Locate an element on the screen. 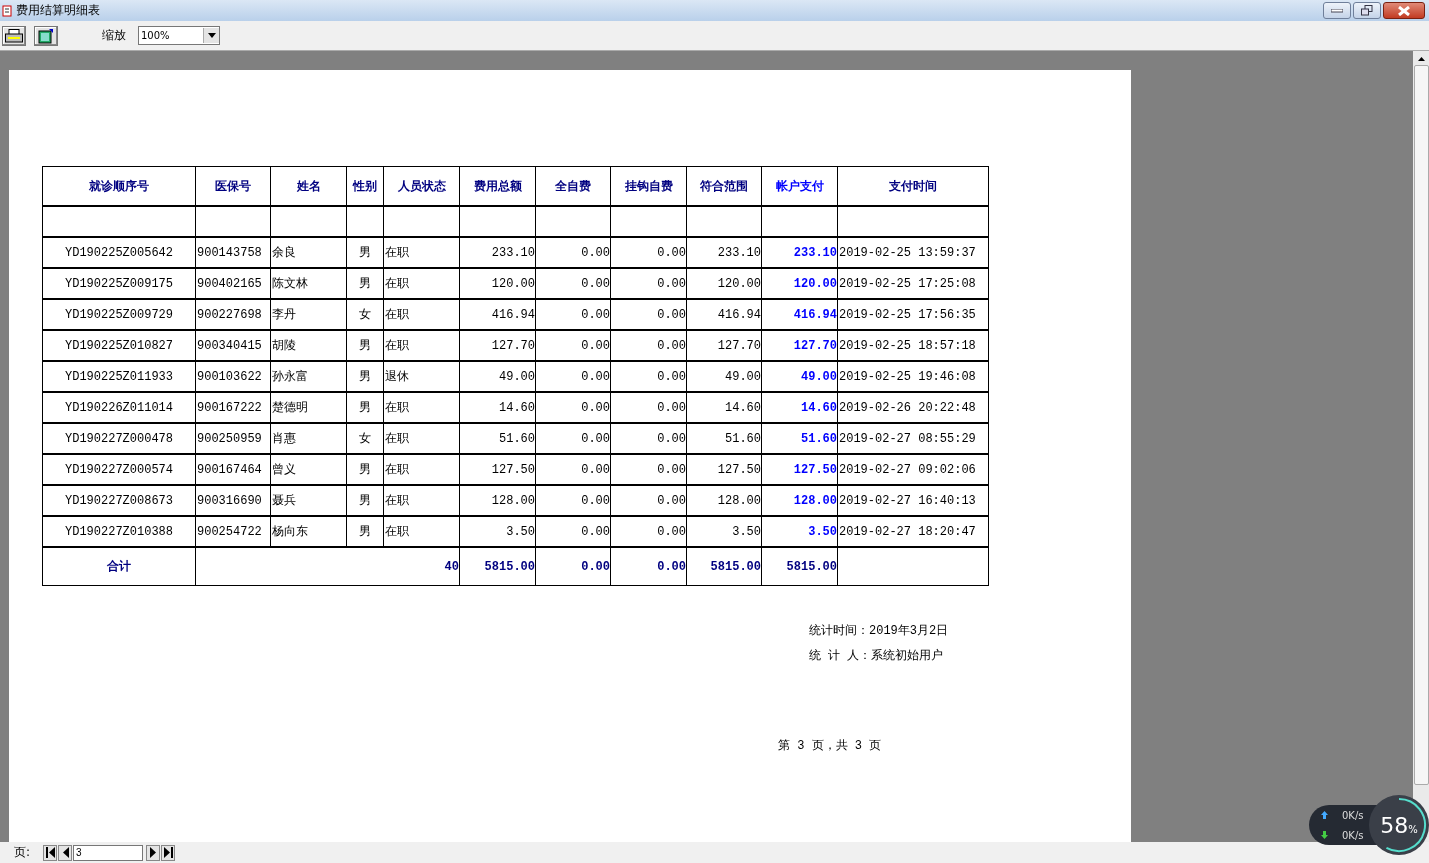 This screenshot has width=1429, height=863. upload-speed: 0K/s is located at coordinates (1353, 815).